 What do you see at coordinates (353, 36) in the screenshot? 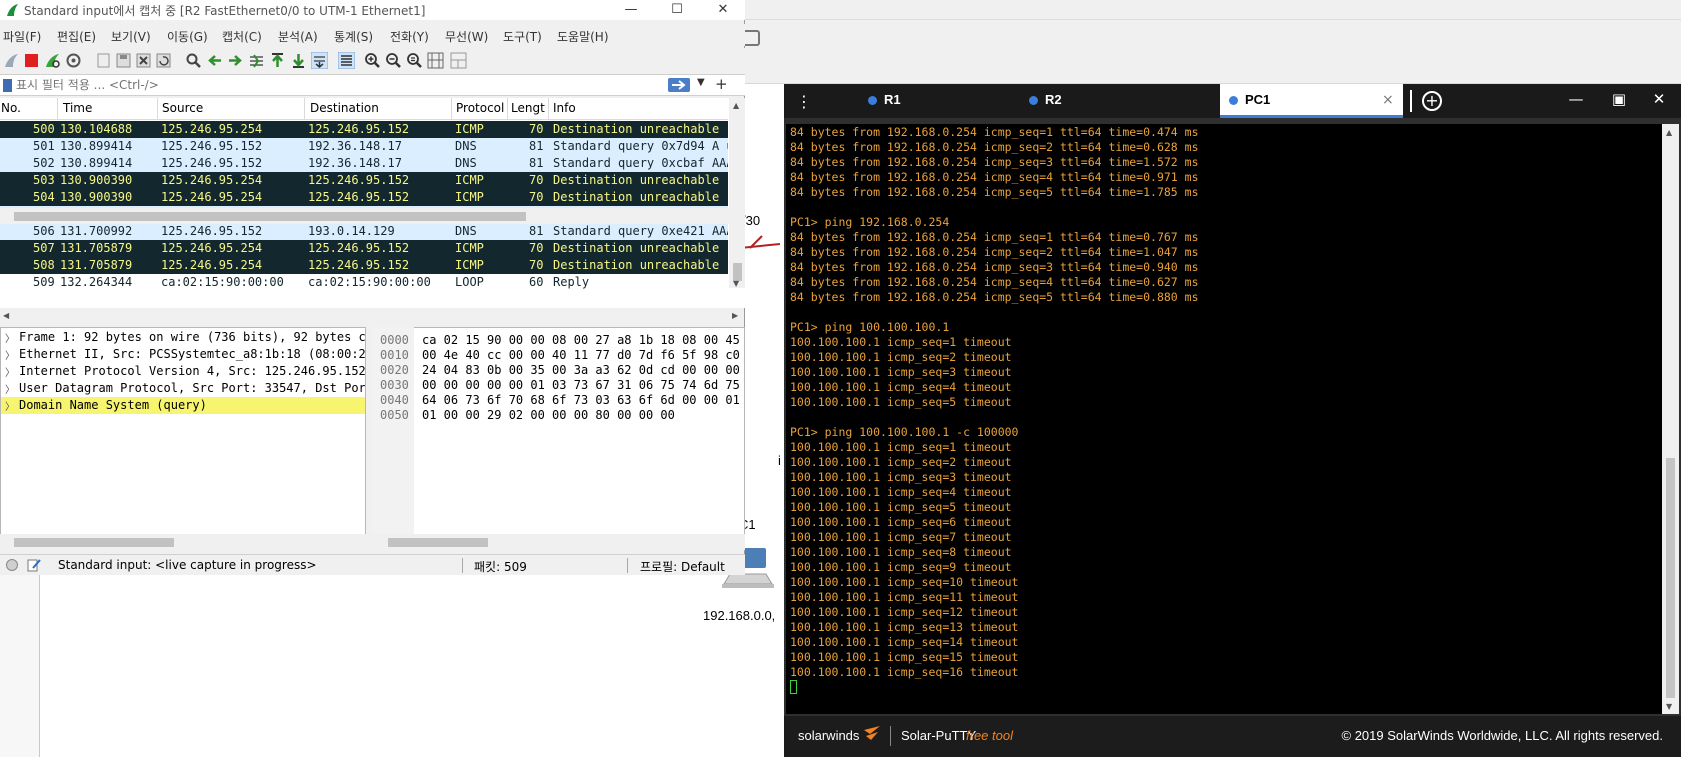
I see `menu-statistics: 통계(S)` at bounding box center [353, 36].